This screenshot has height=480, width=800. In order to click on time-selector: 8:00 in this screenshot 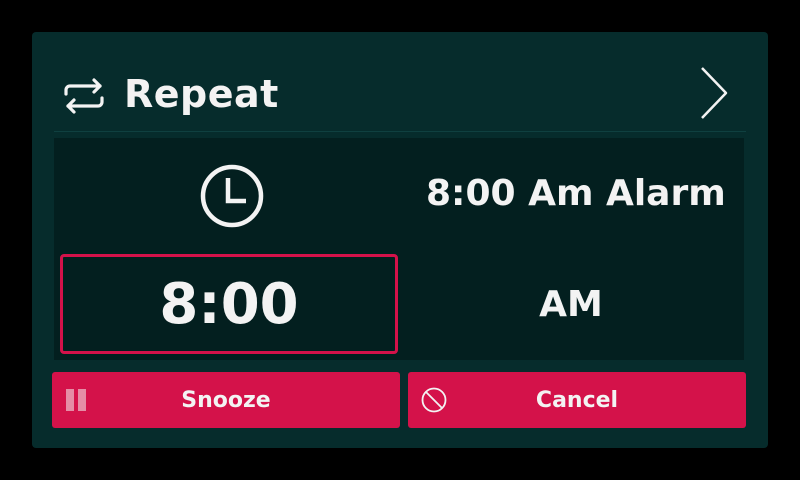, I will do `click(229, 304)`.